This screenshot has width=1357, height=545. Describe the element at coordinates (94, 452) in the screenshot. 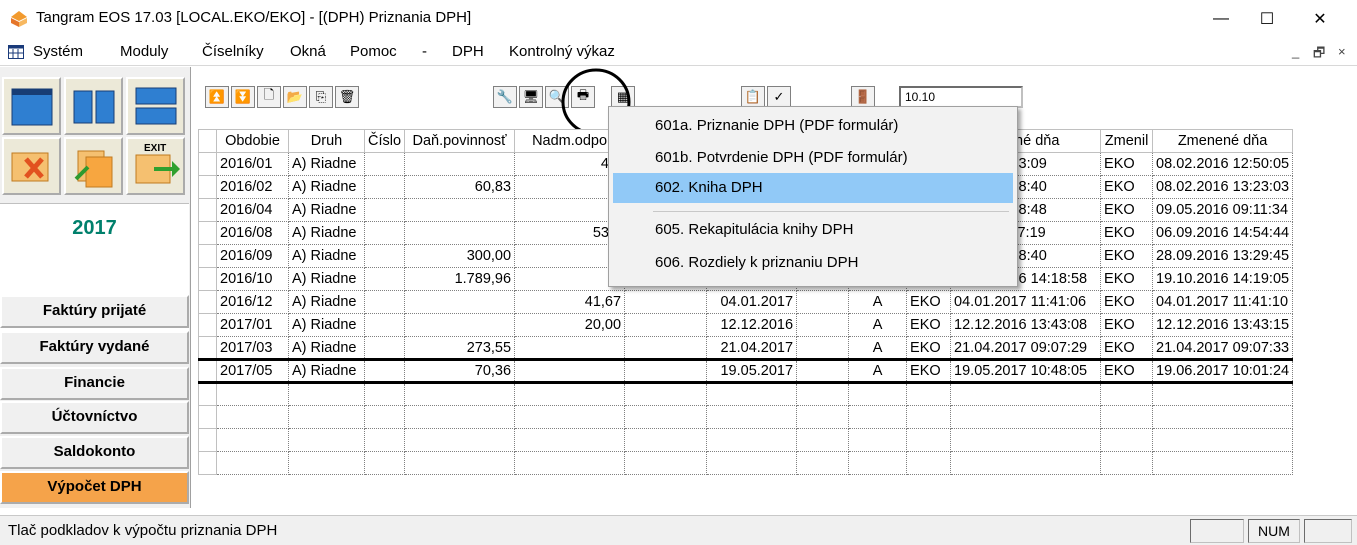

I see `nav-saldokonto: Saldokonto` at that location.